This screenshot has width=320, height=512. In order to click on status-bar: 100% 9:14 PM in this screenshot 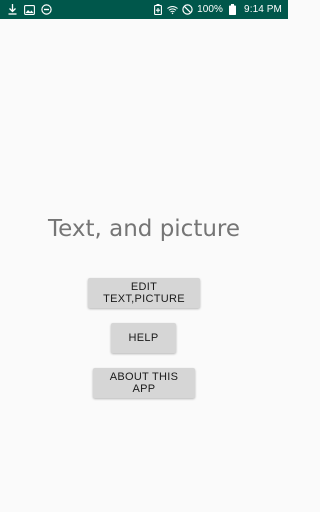, I will do `click(144, 9)`.